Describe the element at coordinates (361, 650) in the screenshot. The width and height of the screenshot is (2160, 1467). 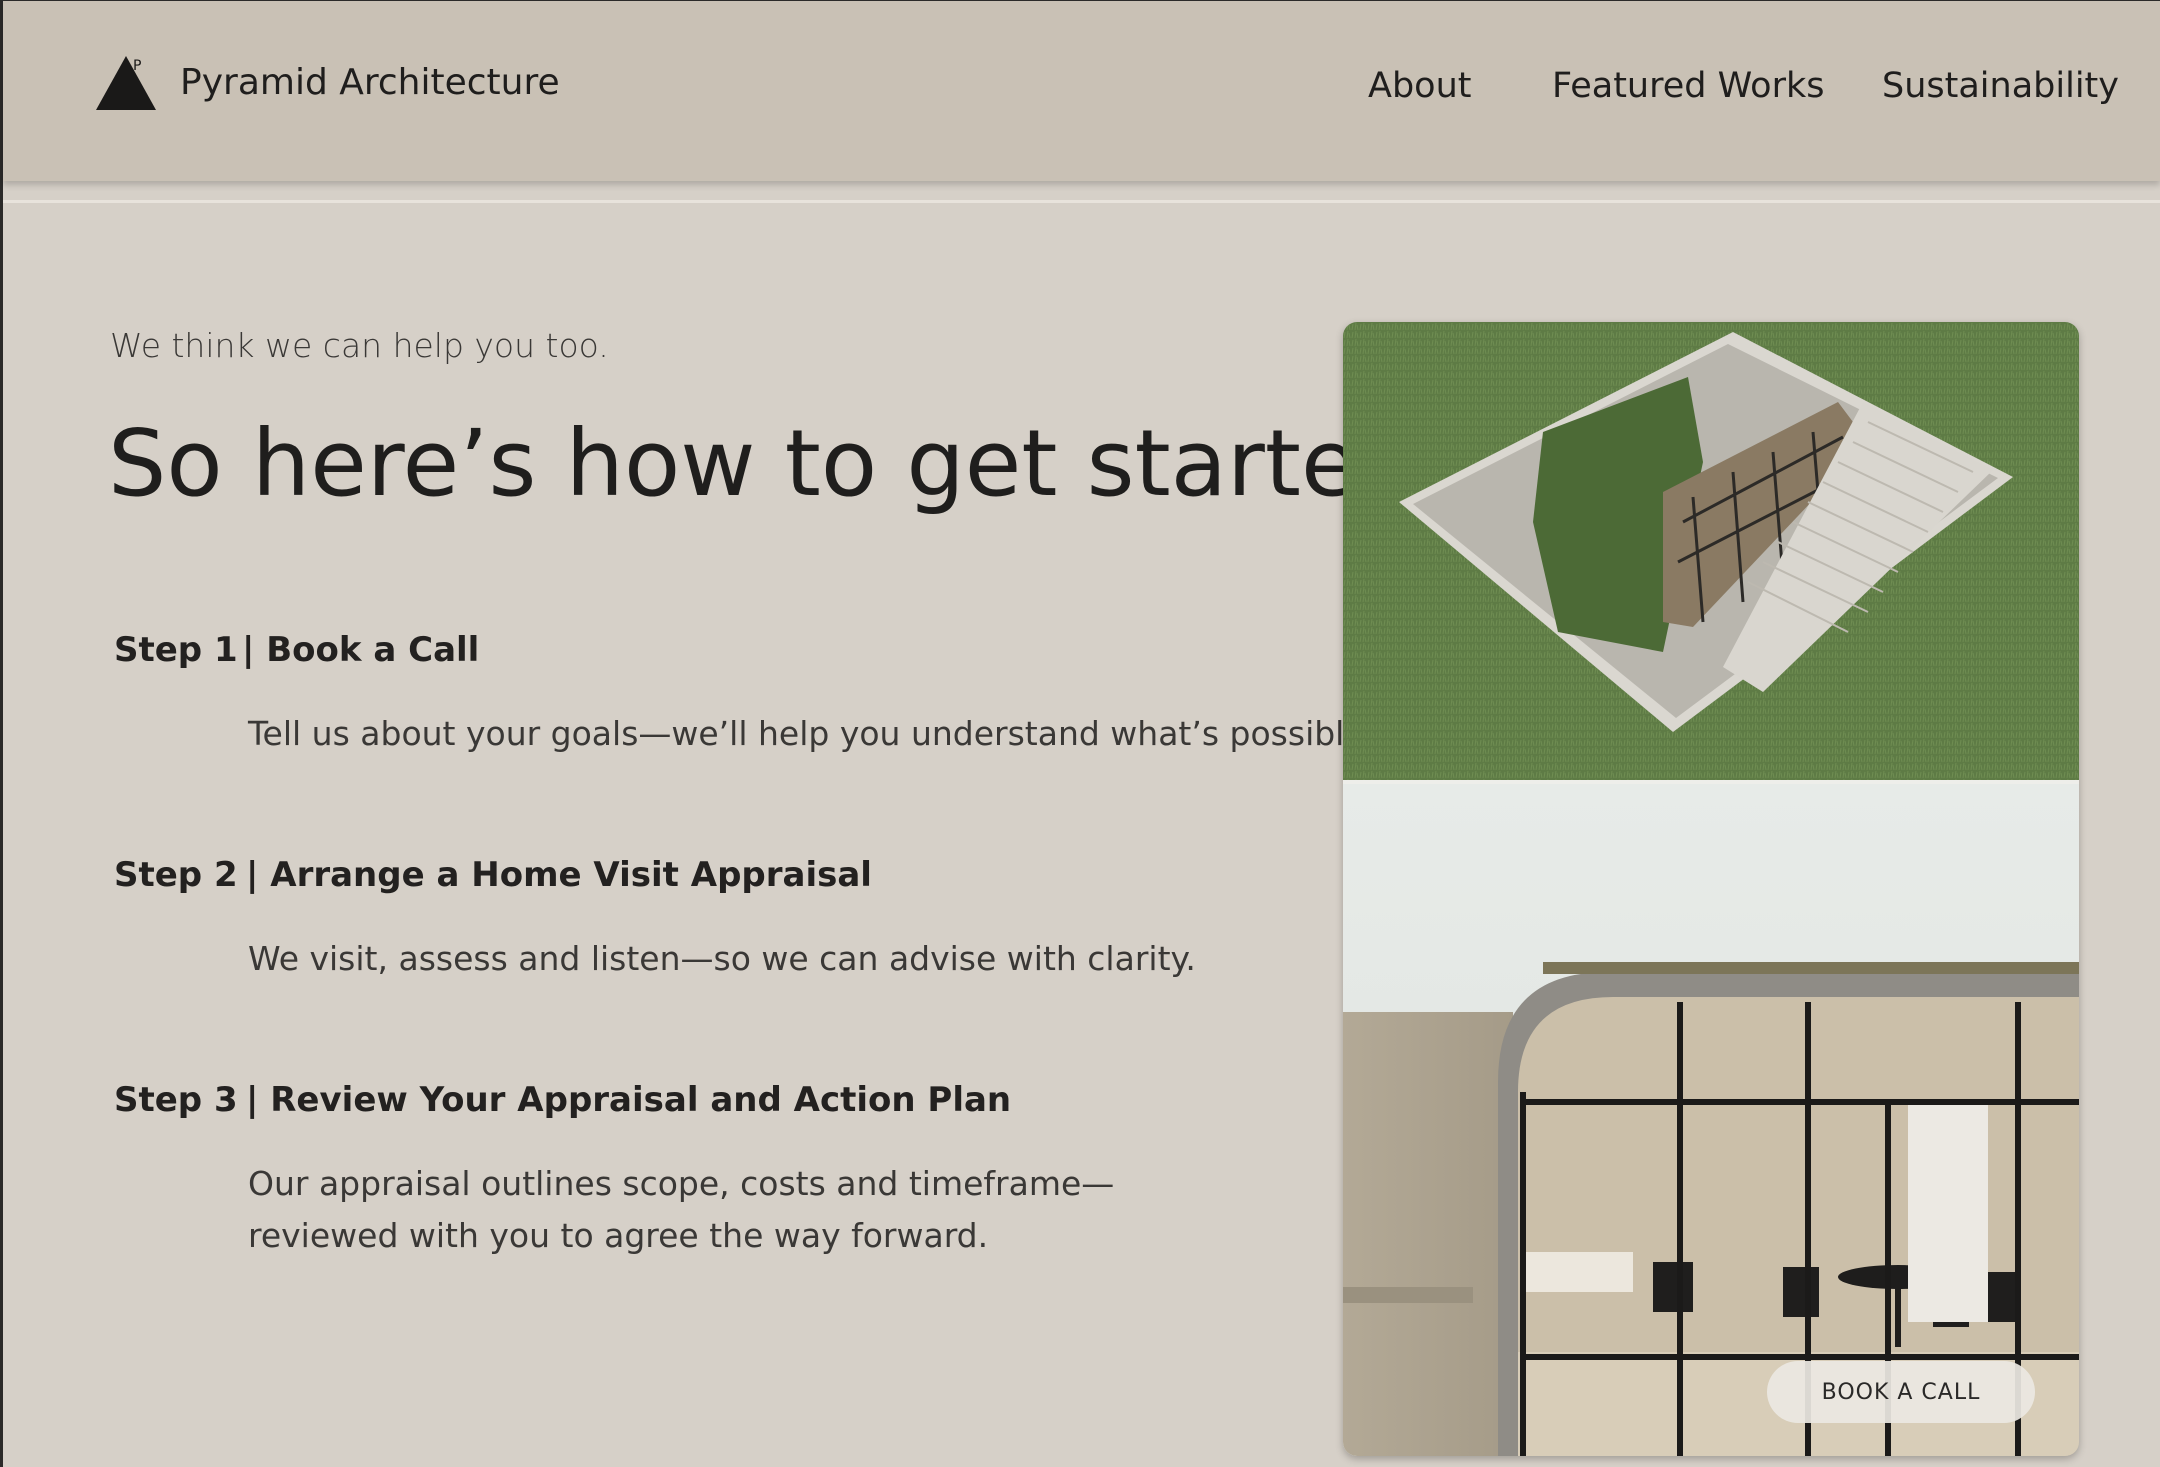
I see `step-1-title: | Book a Call` at that location.